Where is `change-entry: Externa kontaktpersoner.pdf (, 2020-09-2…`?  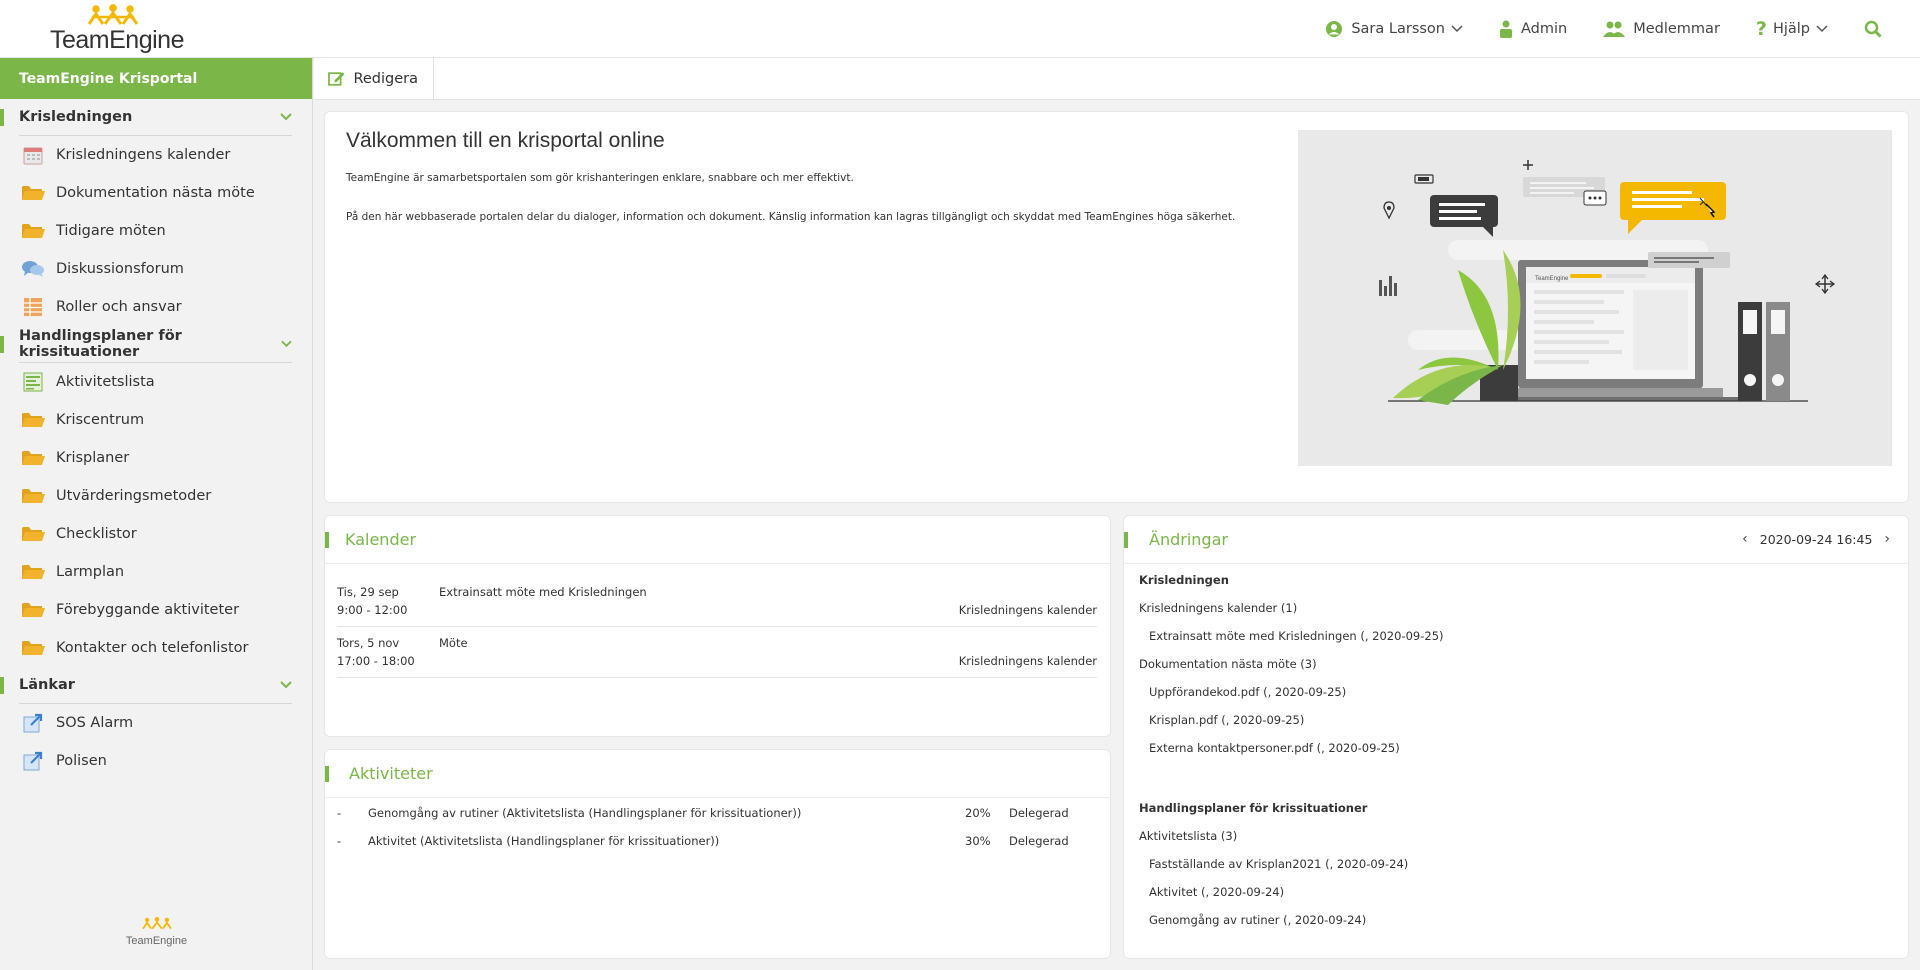
change-entry: Externa kontaktpersoner.pdf (, 2020-09-2… is located at coordinates (1274, 748).